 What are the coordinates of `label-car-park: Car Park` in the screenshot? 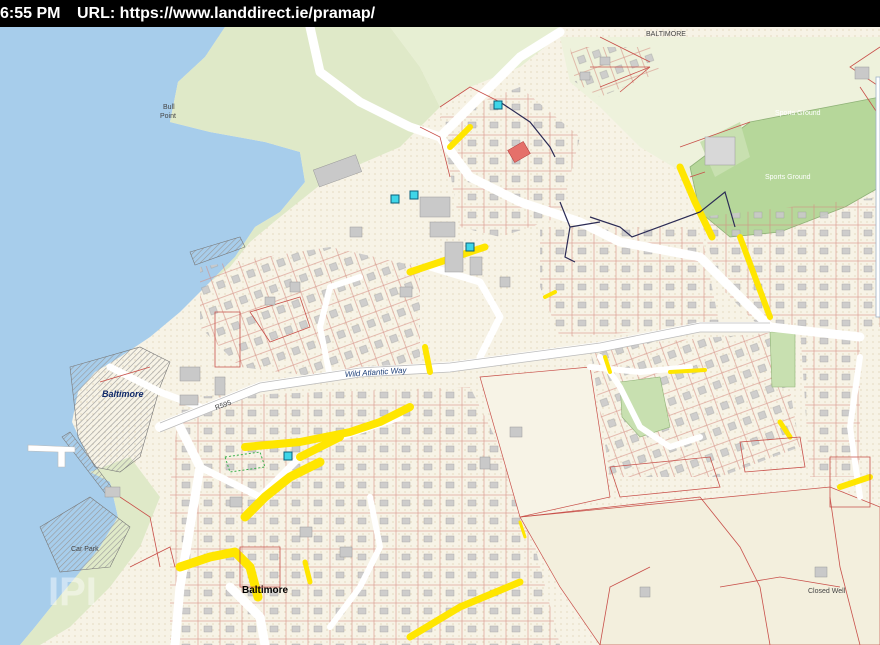 It's located at (85, 549).